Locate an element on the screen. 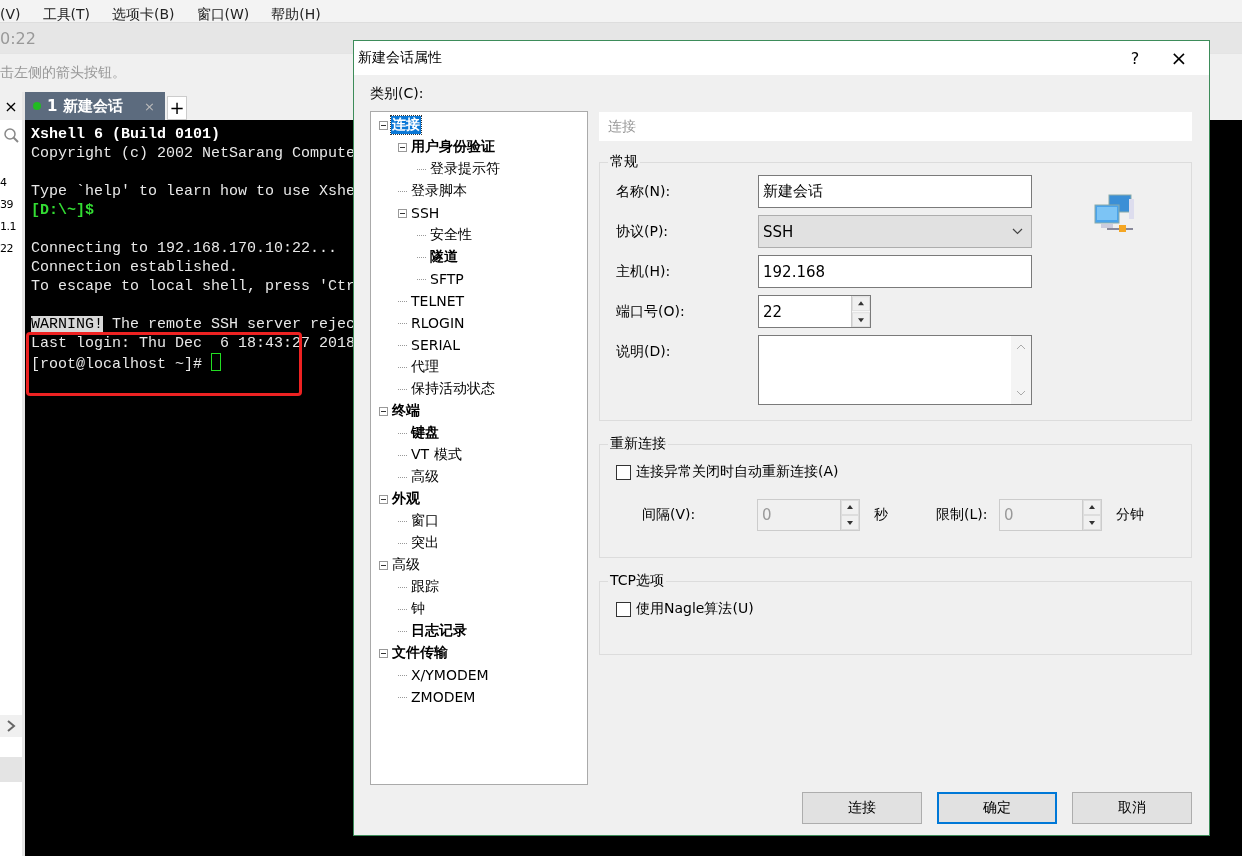 The width and height of the screenshot is (1242, 856). tree-item: 连接 is located at coordinates (406, 125).